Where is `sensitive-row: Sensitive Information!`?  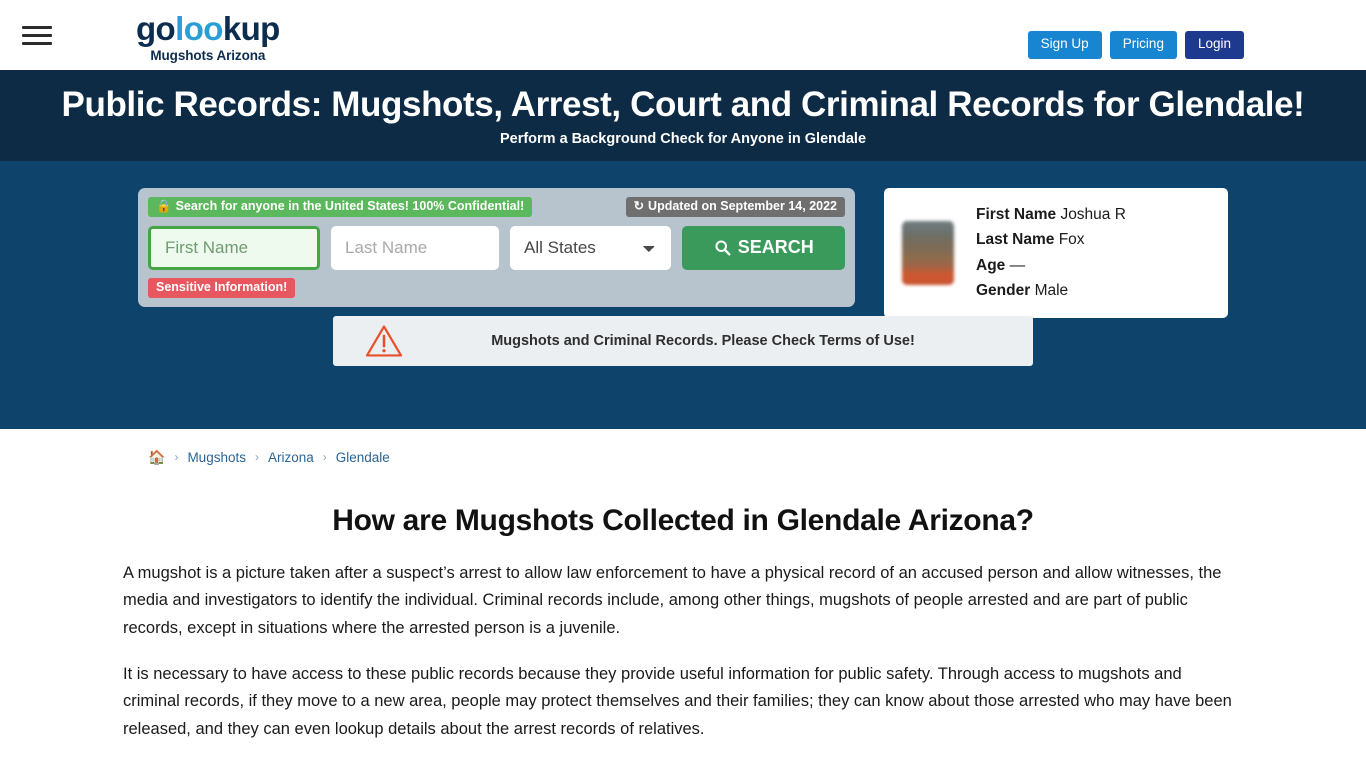
sensitive-row: Sensitive Information! is located at coordinates (496, 287).